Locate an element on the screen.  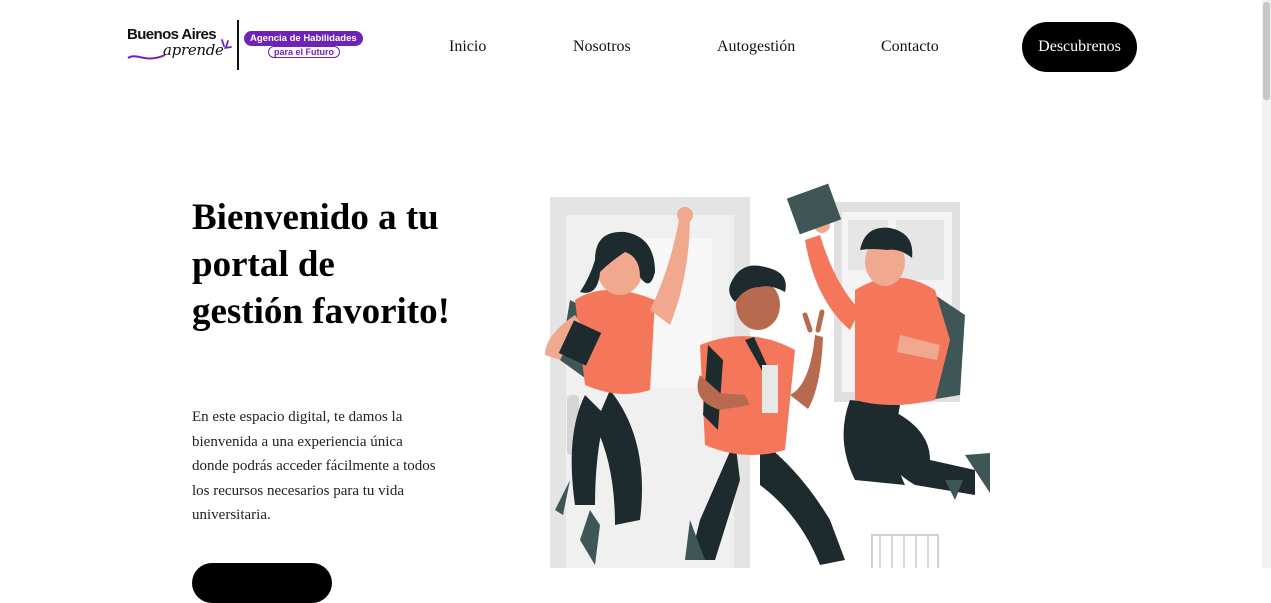
logo-divider is located at coordinates (238, 45).